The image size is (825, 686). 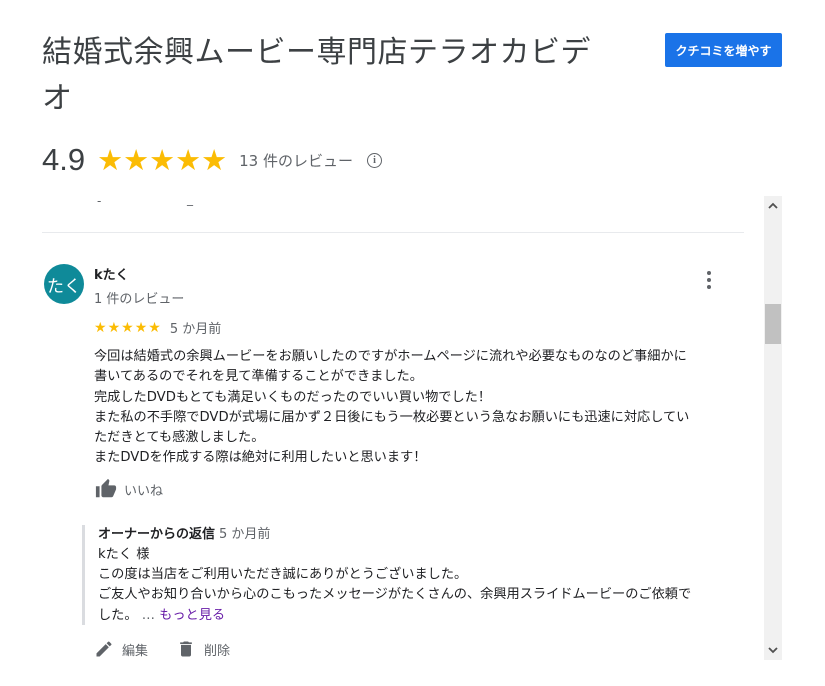 I want to click on review-text-line: またDVDを作成する際は絶対に利用したいと思います！, so click(x=260, y=458).